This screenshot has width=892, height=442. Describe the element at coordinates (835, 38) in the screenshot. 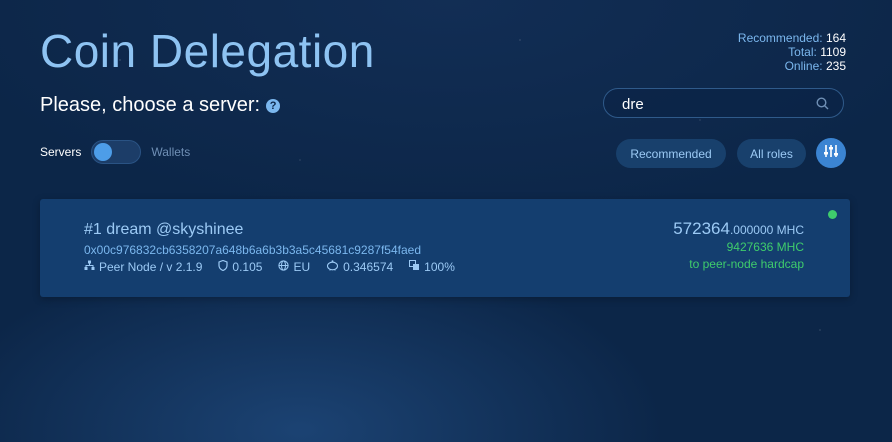

I see `stat-recommended-value: 164` at that location.